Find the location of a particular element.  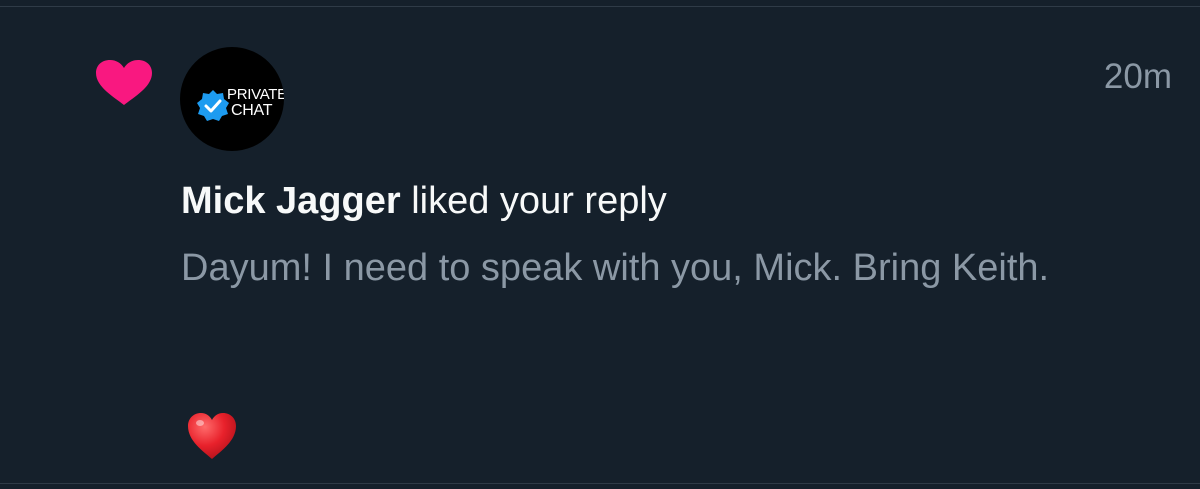

heart-icon is located at coordinates (124, 82).